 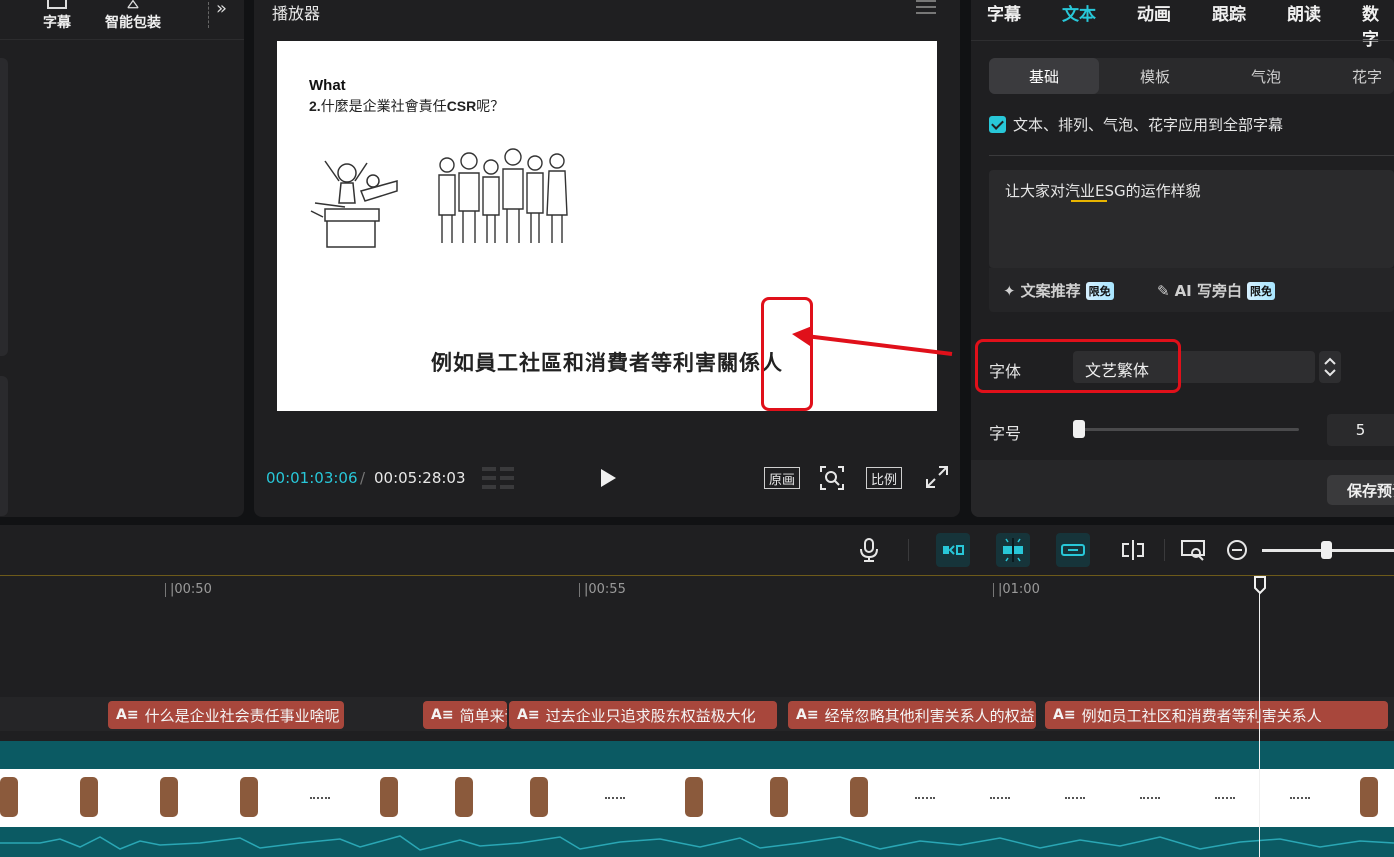 I want to click on total-time: 00:05:28:03, so click(x=420, y=478).